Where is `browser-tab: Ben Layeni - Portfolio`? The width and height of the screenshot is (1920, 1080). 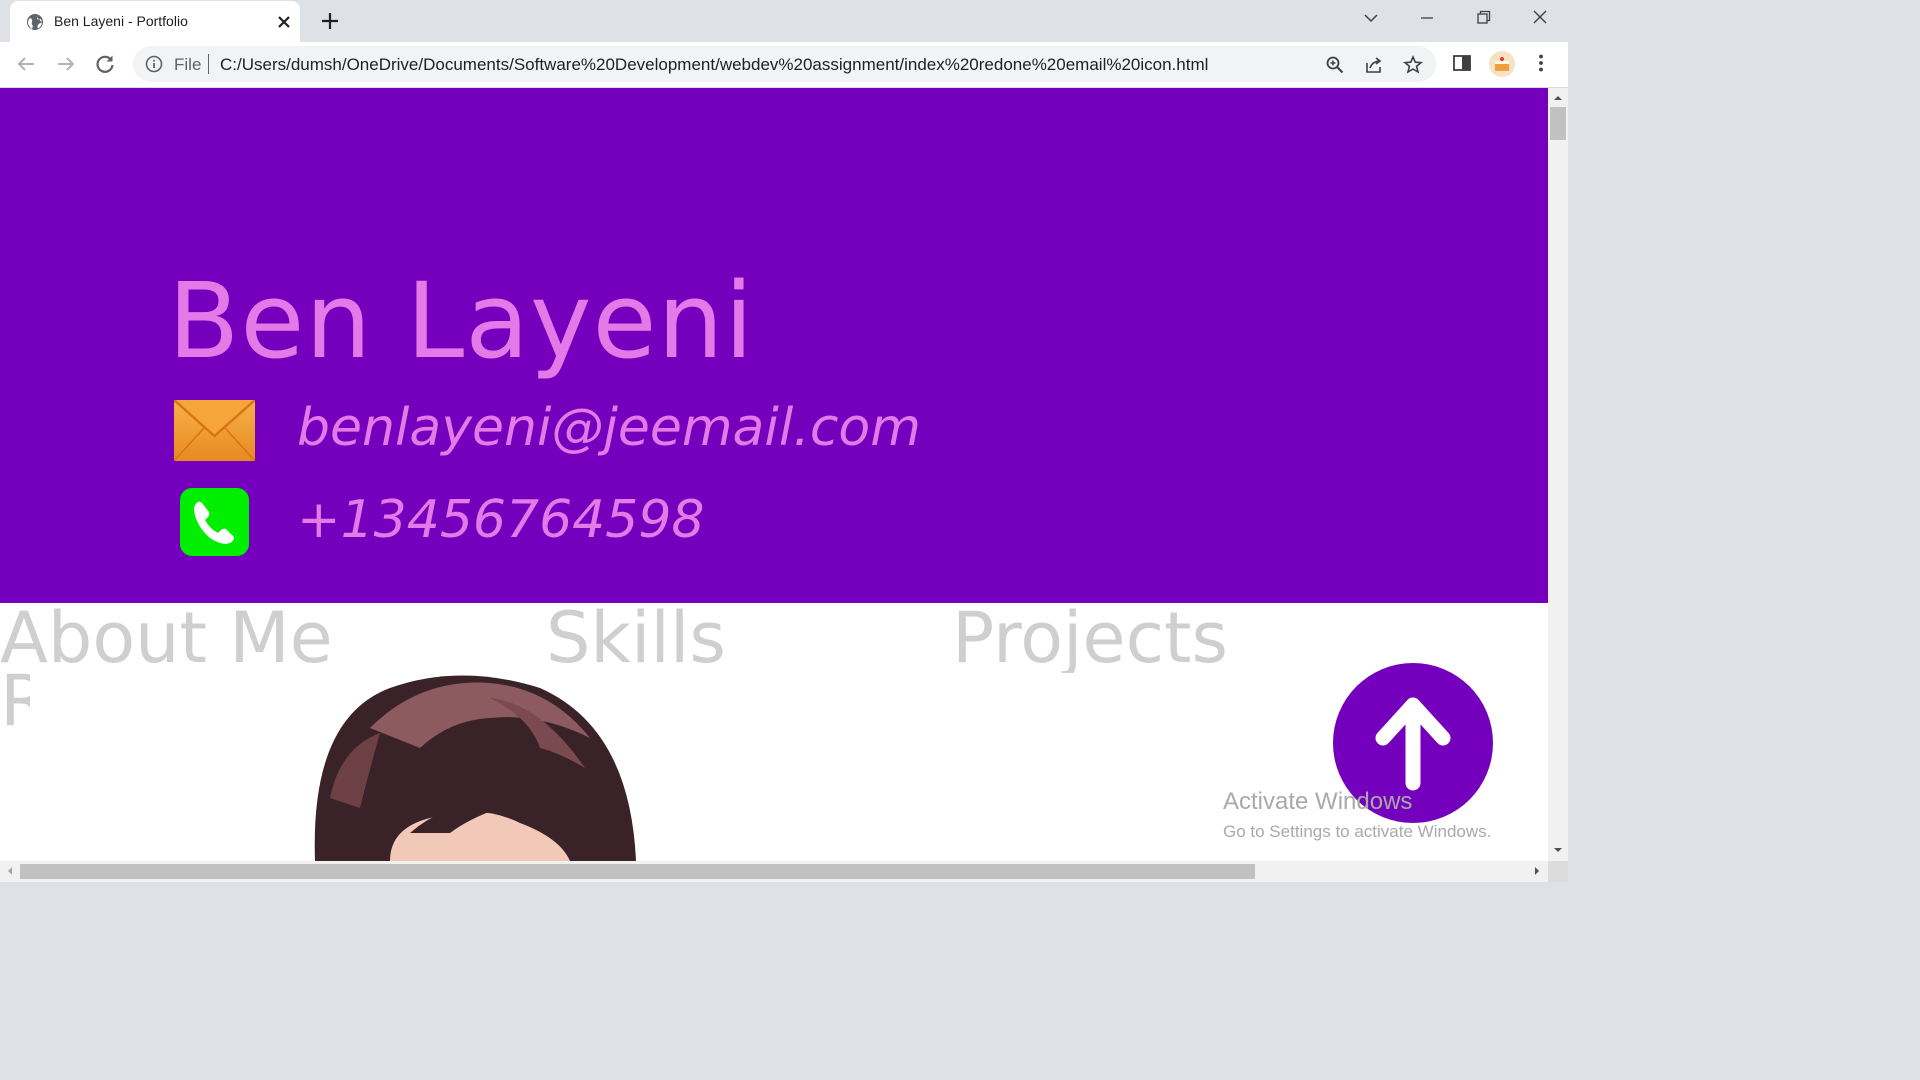 browser-tab: Ben Layeni - Portfolio is located at coordinates (155, 21).